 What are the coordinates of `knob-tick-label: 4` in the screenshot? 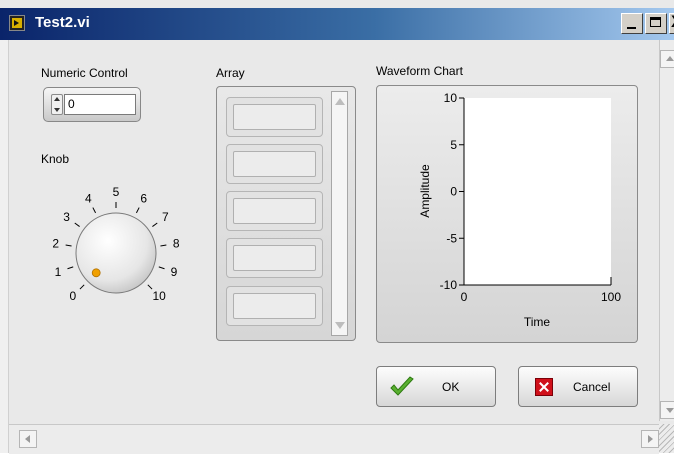 It's located at (88, 199).